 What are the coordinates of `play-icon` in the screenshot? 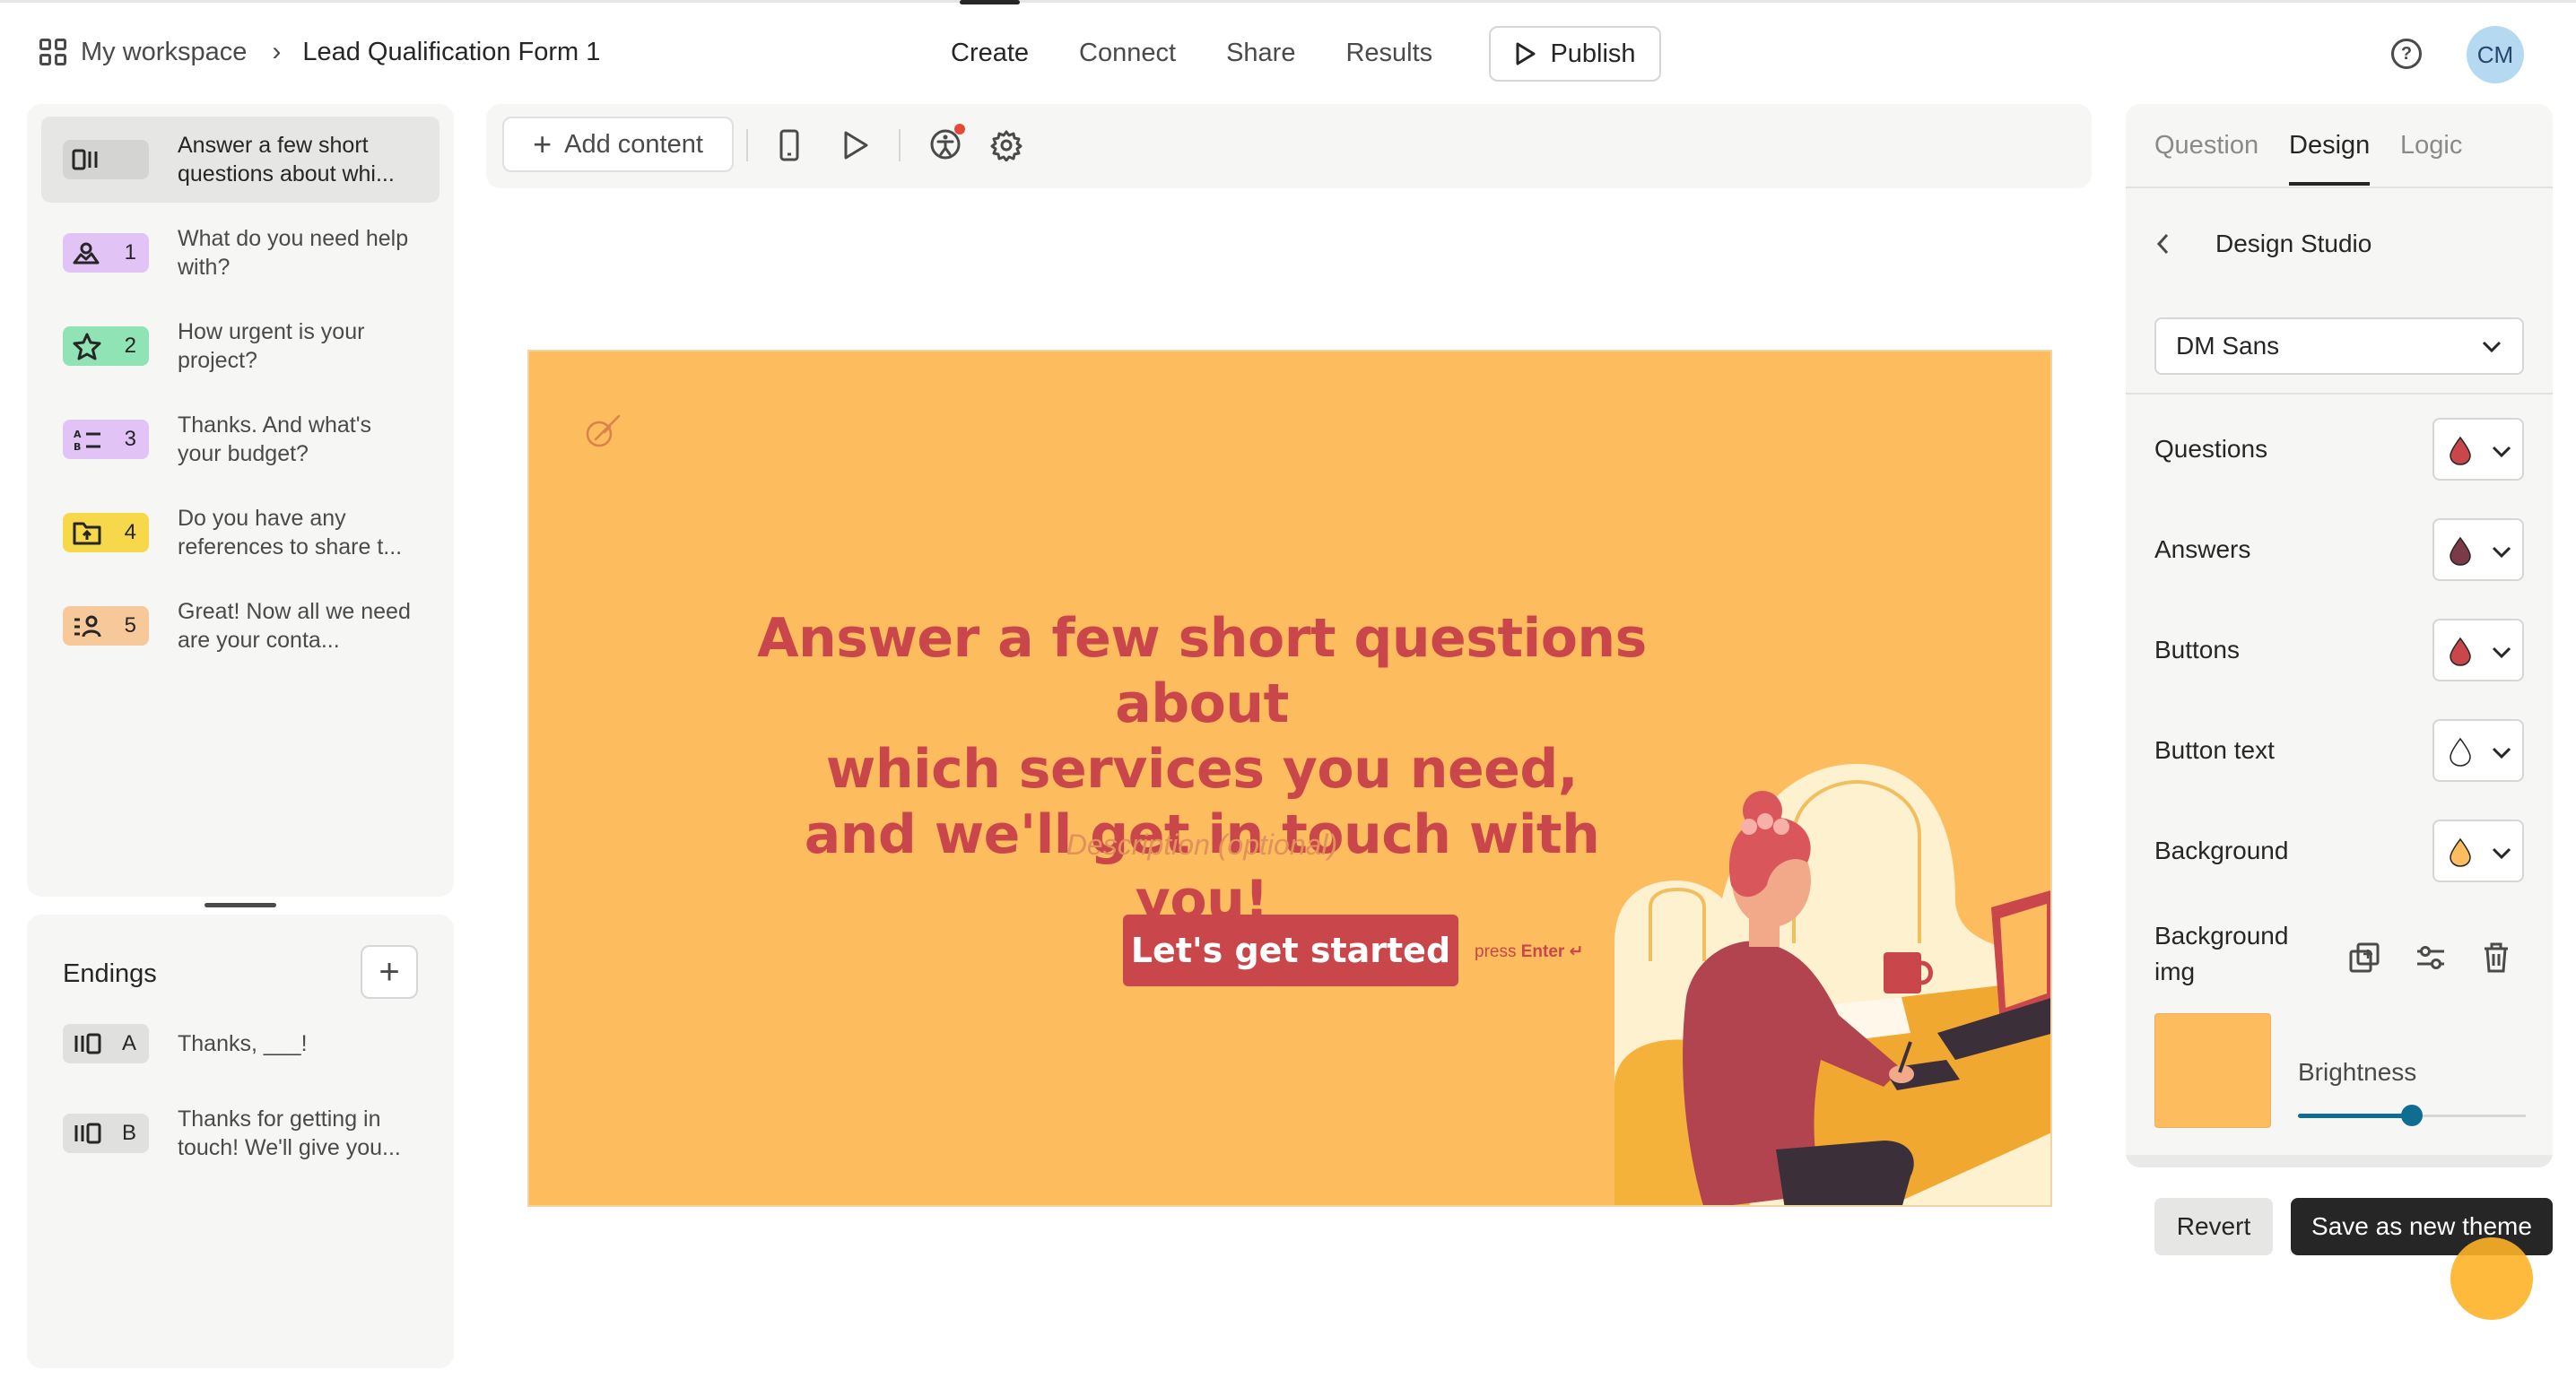 It's located at (1526, 53).